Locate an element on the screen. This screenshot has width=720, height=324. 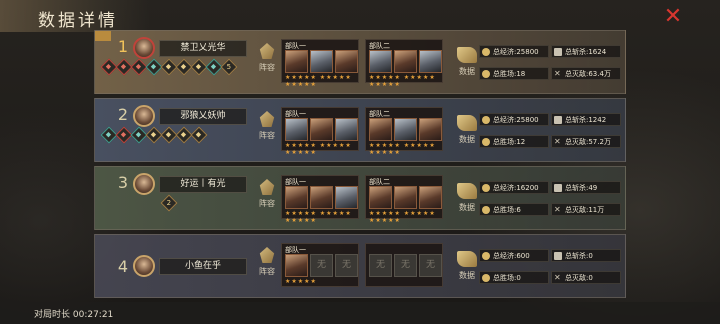
stat-destroyed: ✕ 总灭敌:57.2万 is located at coordinates (586, 141).